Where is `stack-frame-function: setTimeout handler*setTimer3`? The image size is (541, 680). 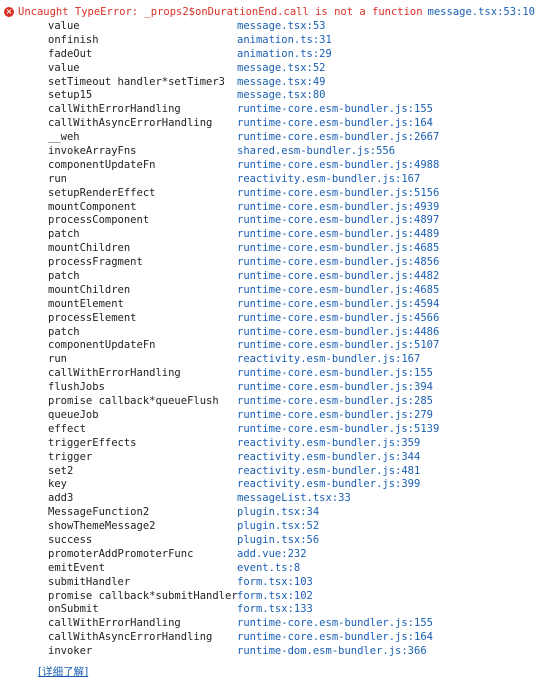 stack-frame-function: setTimeout handler*setTimer3 is located at coordinates (137, 81).